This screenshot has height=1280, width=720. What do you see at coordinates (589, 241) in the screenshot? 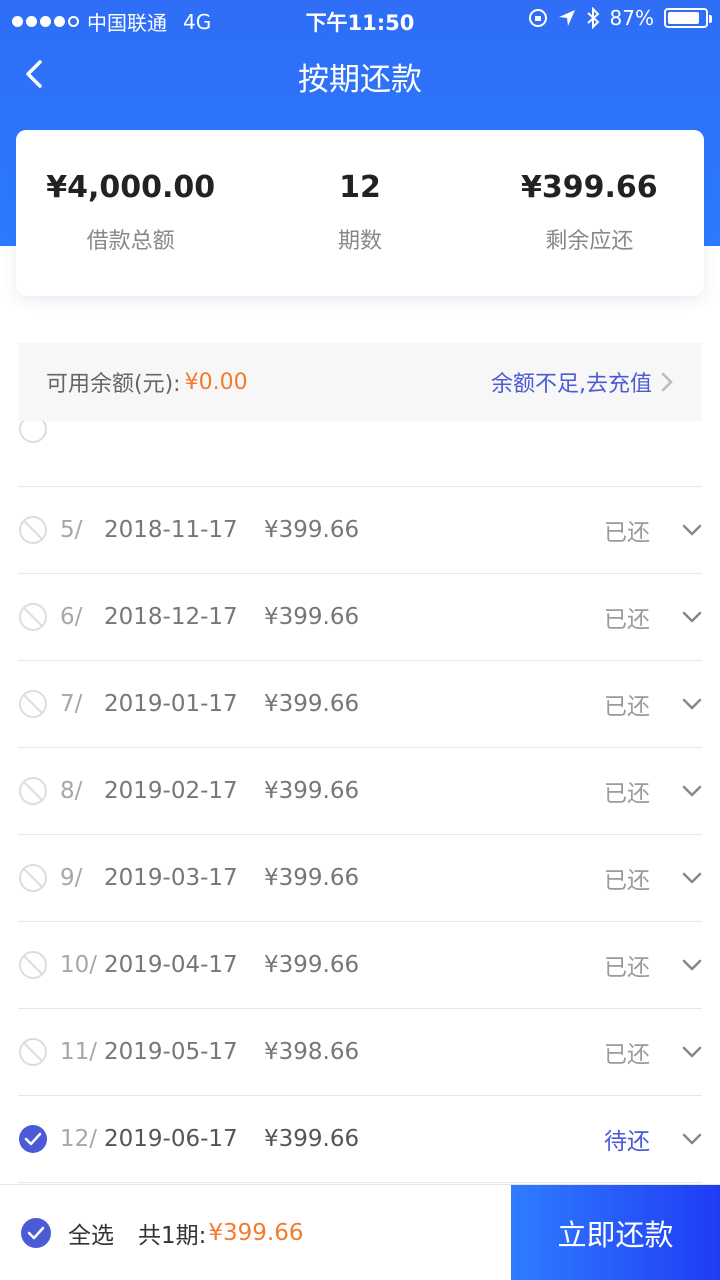
I see `remaining-label: 剩余应还` at bounding box center [589, 241].